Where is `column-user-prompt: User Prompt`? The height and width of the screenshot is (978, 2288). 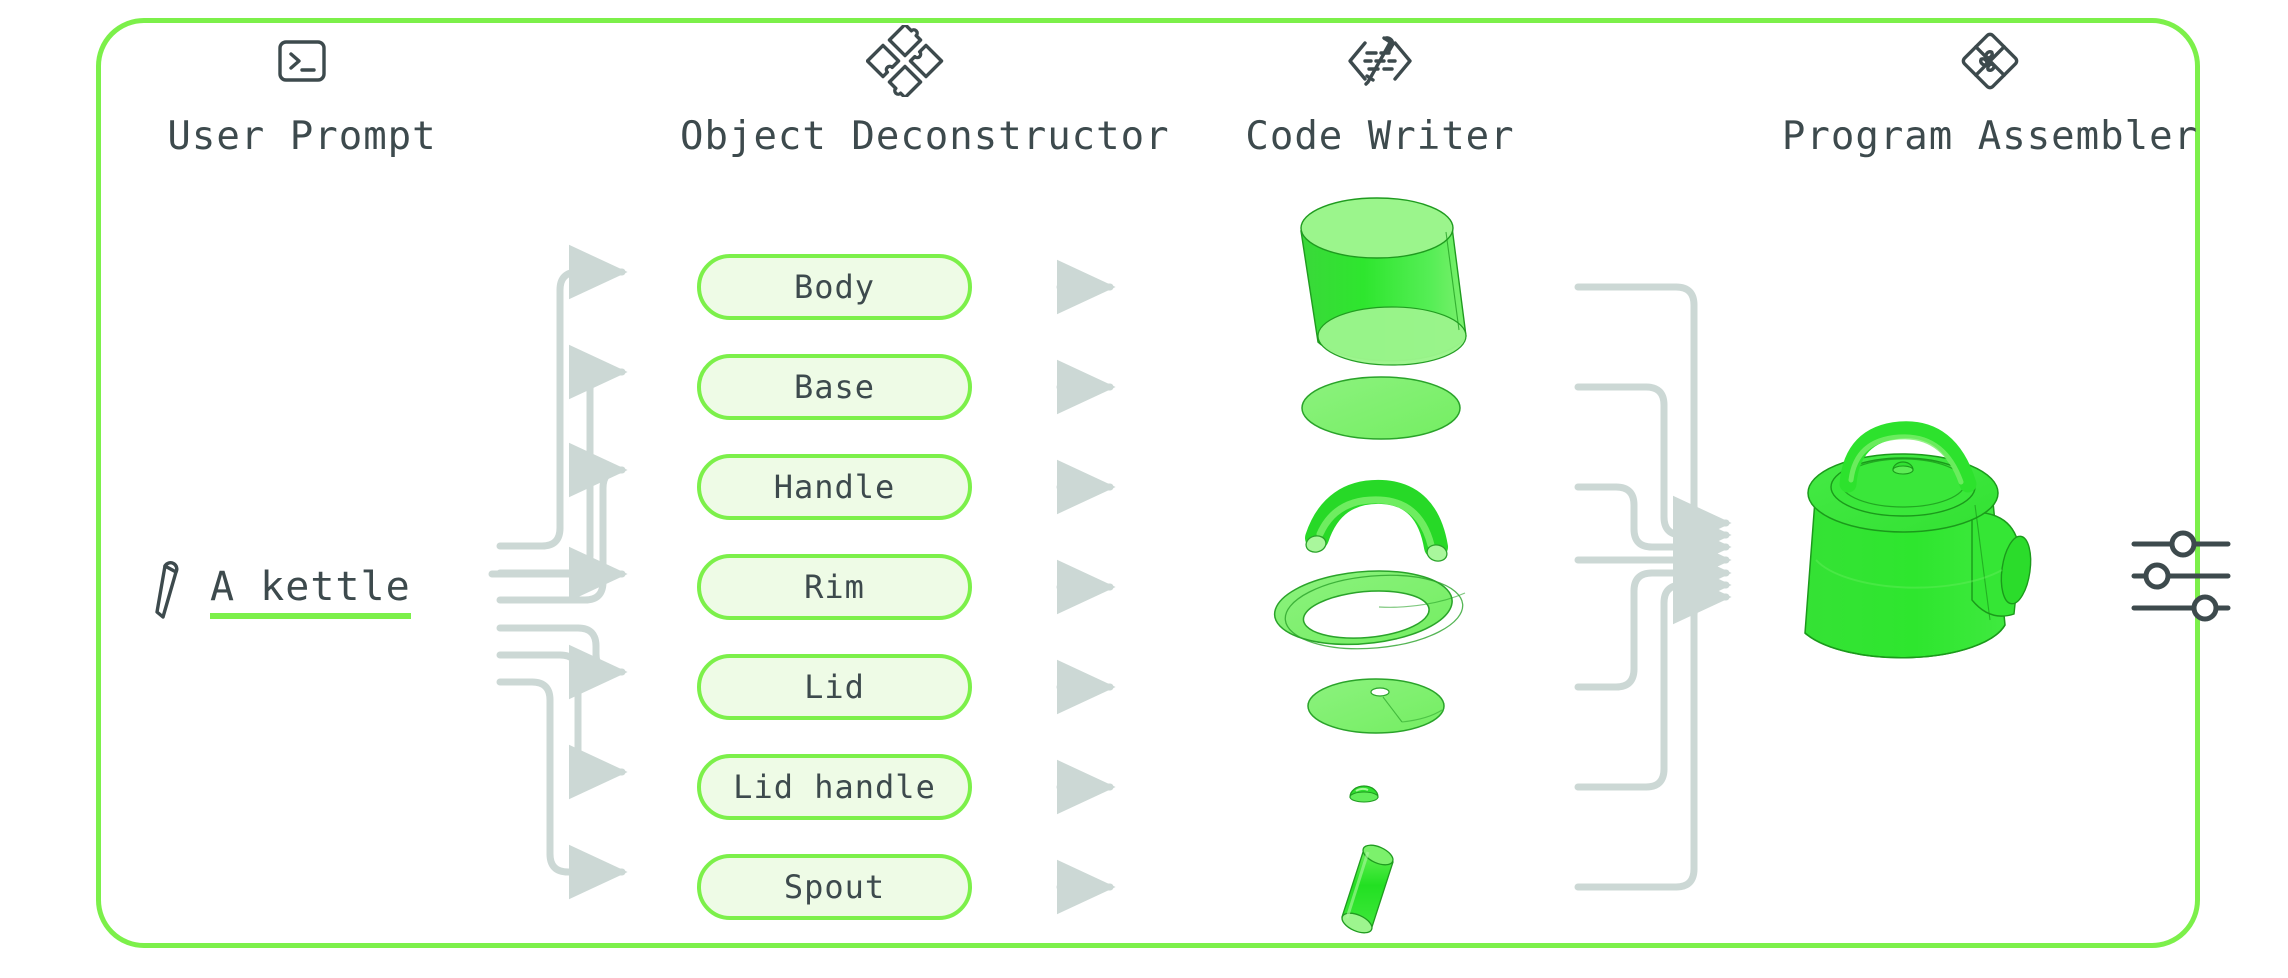 column-user-prompt: User Prompt is located at coordinates (302, 94).